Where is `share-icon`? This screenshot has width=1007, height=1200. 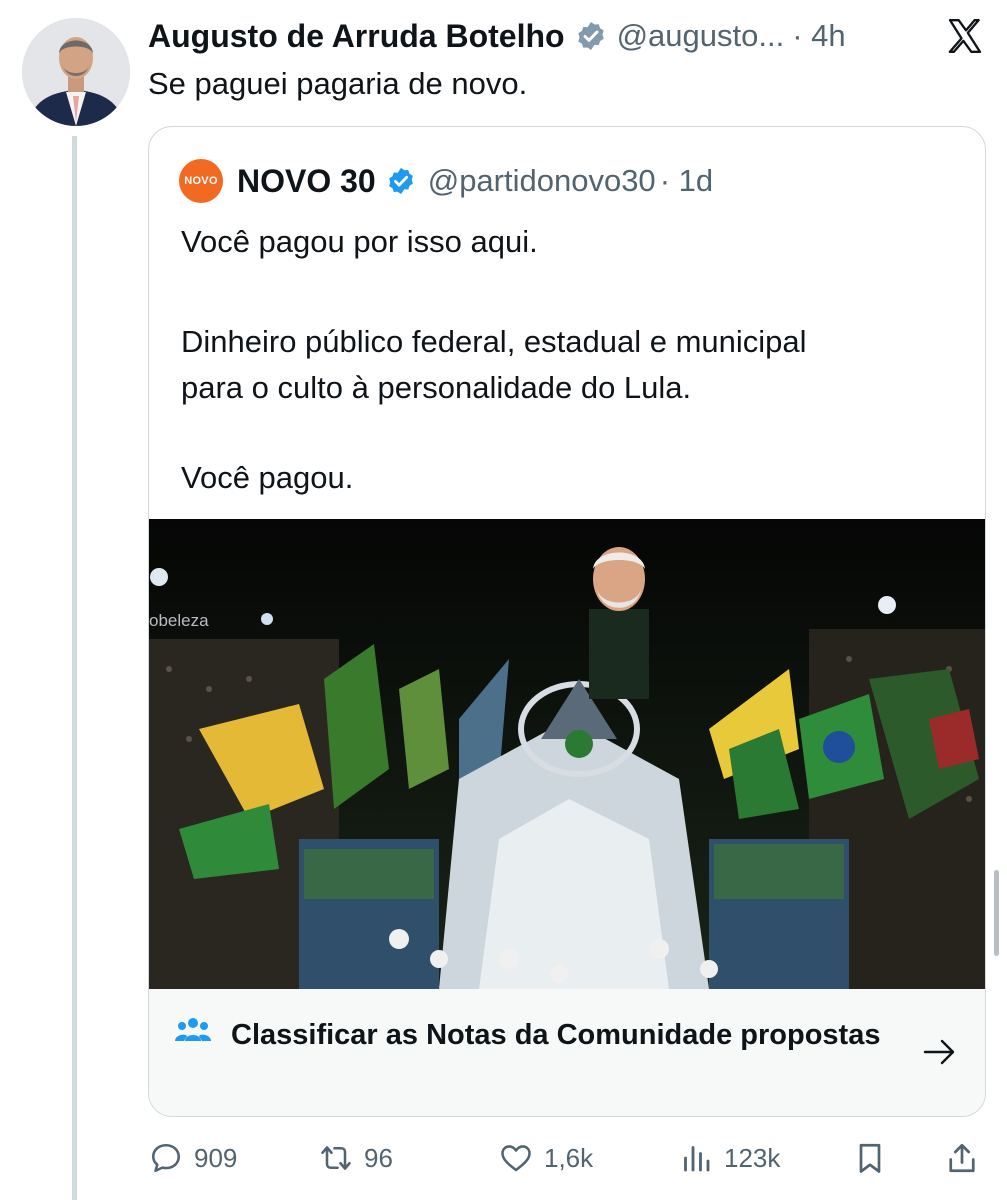 share-icon is located at coordinates (962, 1158).